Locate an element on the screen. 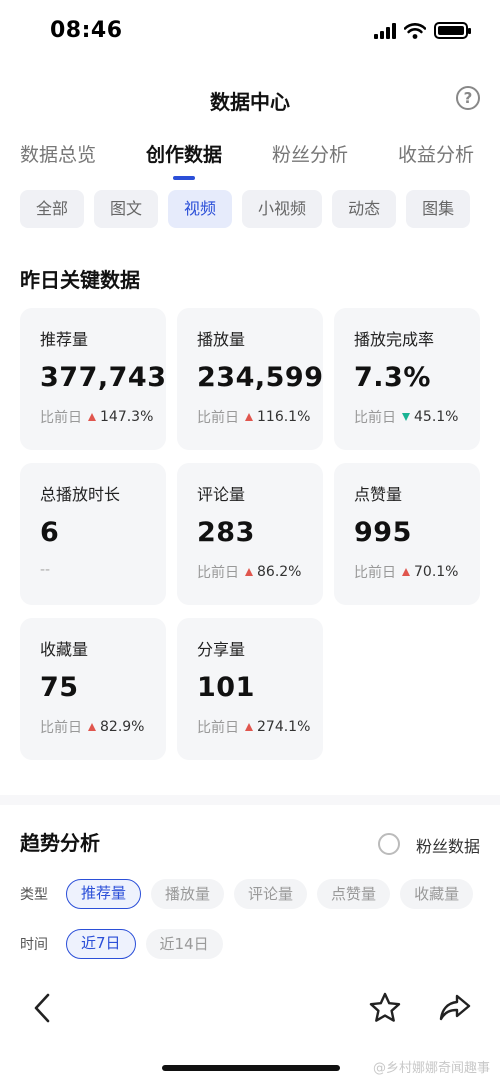 The image size is (500, 1082). tab-overview: 数据总览 is located at coordinates (58, 156).